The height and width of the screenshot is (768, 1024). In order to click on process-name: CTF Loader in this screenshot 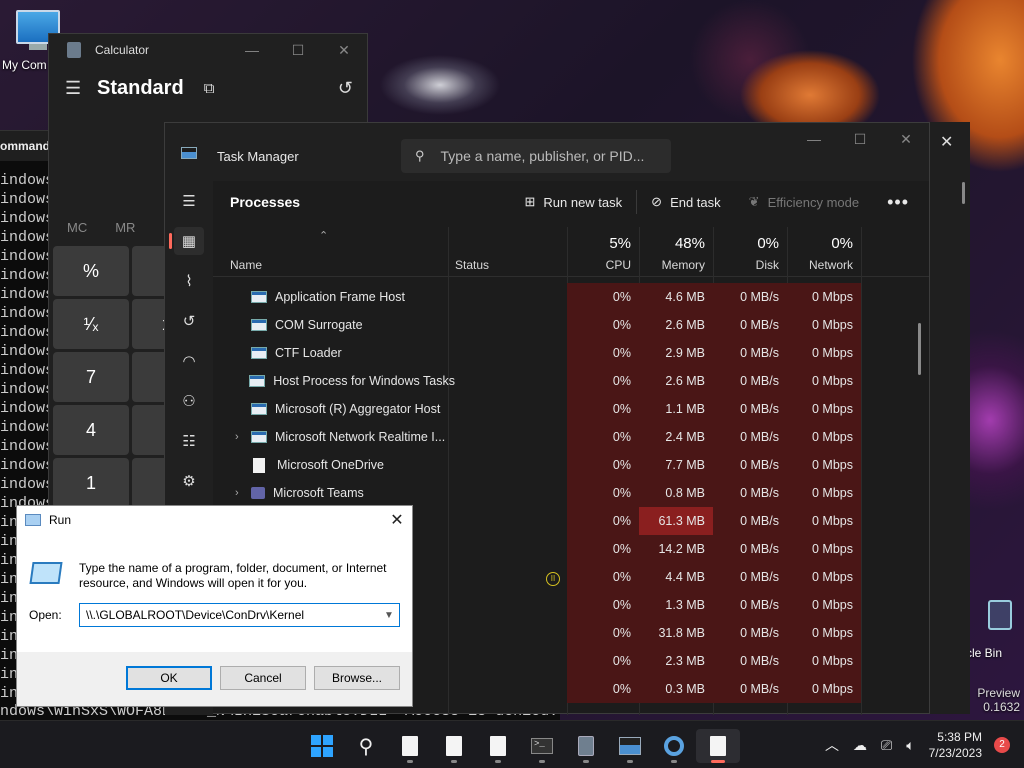, I will do `click(345, 353)`.